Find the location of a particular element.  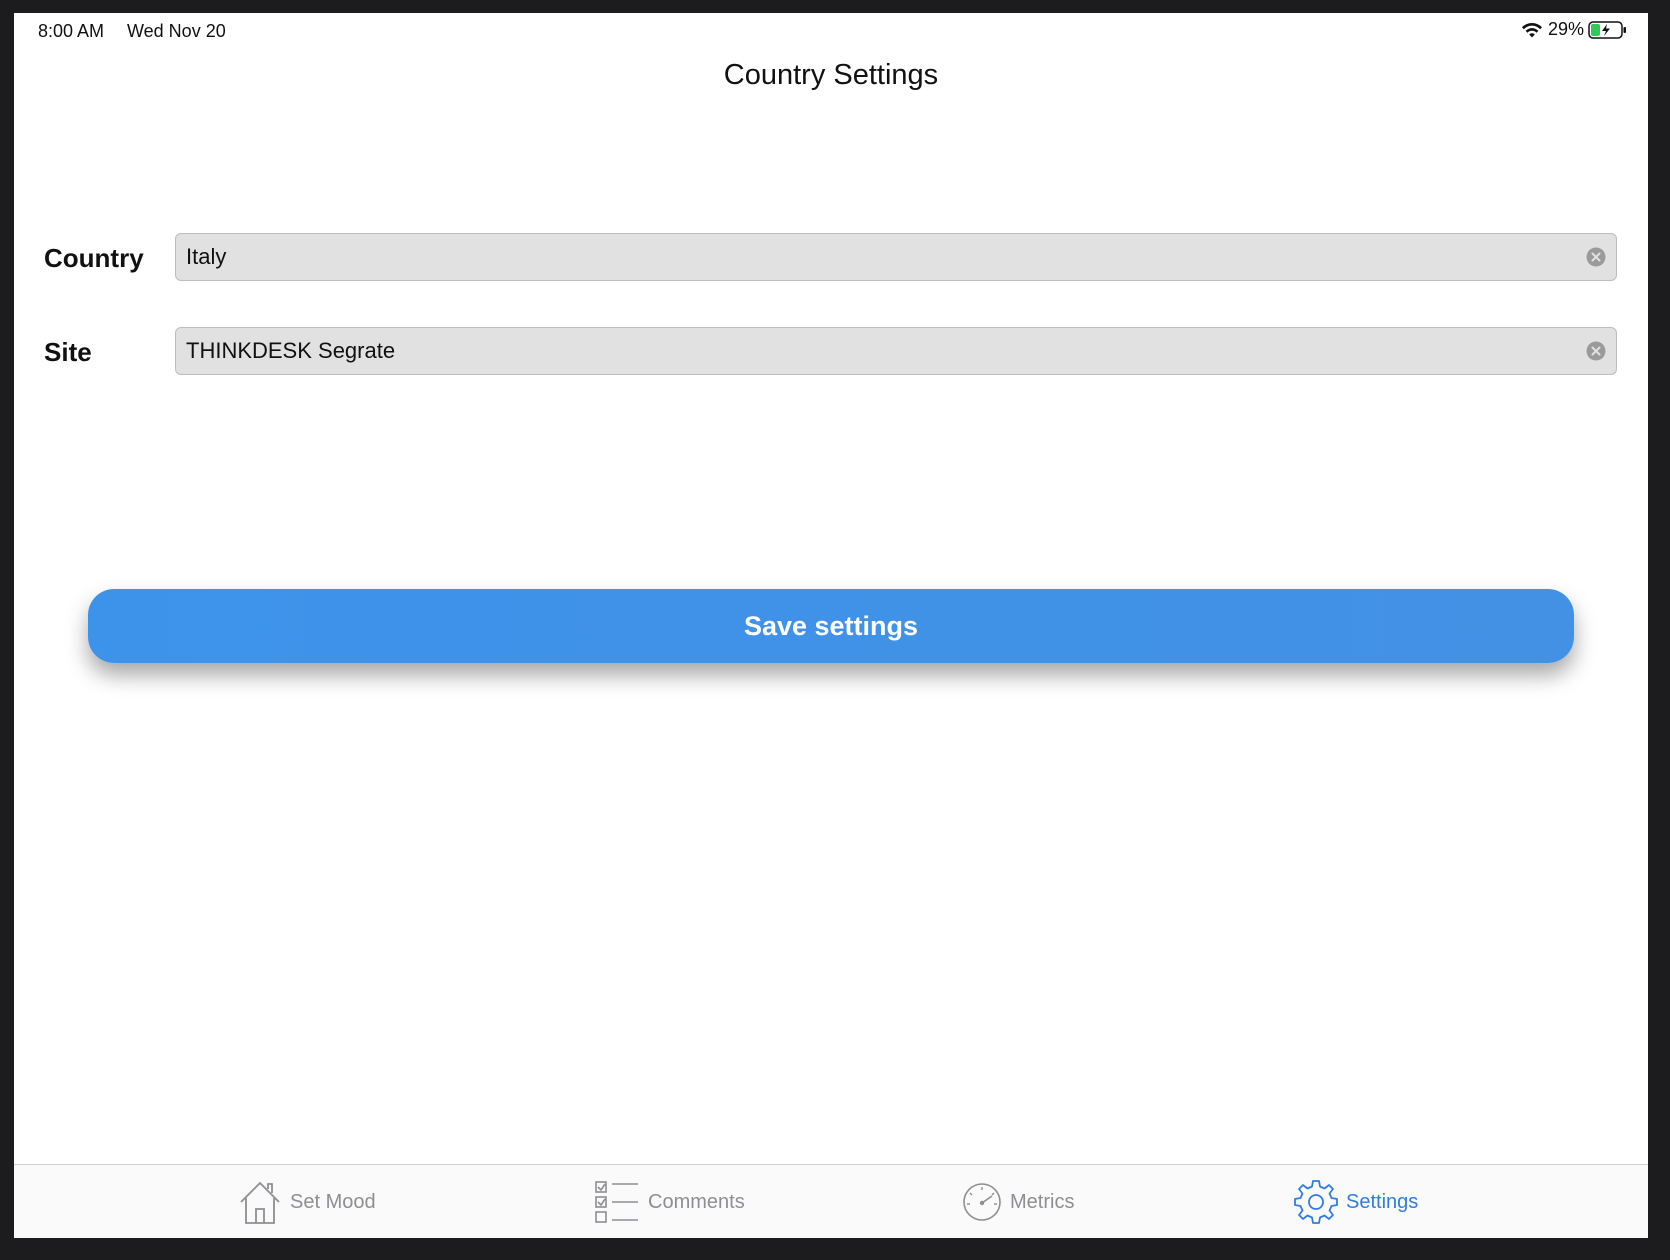

country-label: Country is located at coordinates (94, 258).